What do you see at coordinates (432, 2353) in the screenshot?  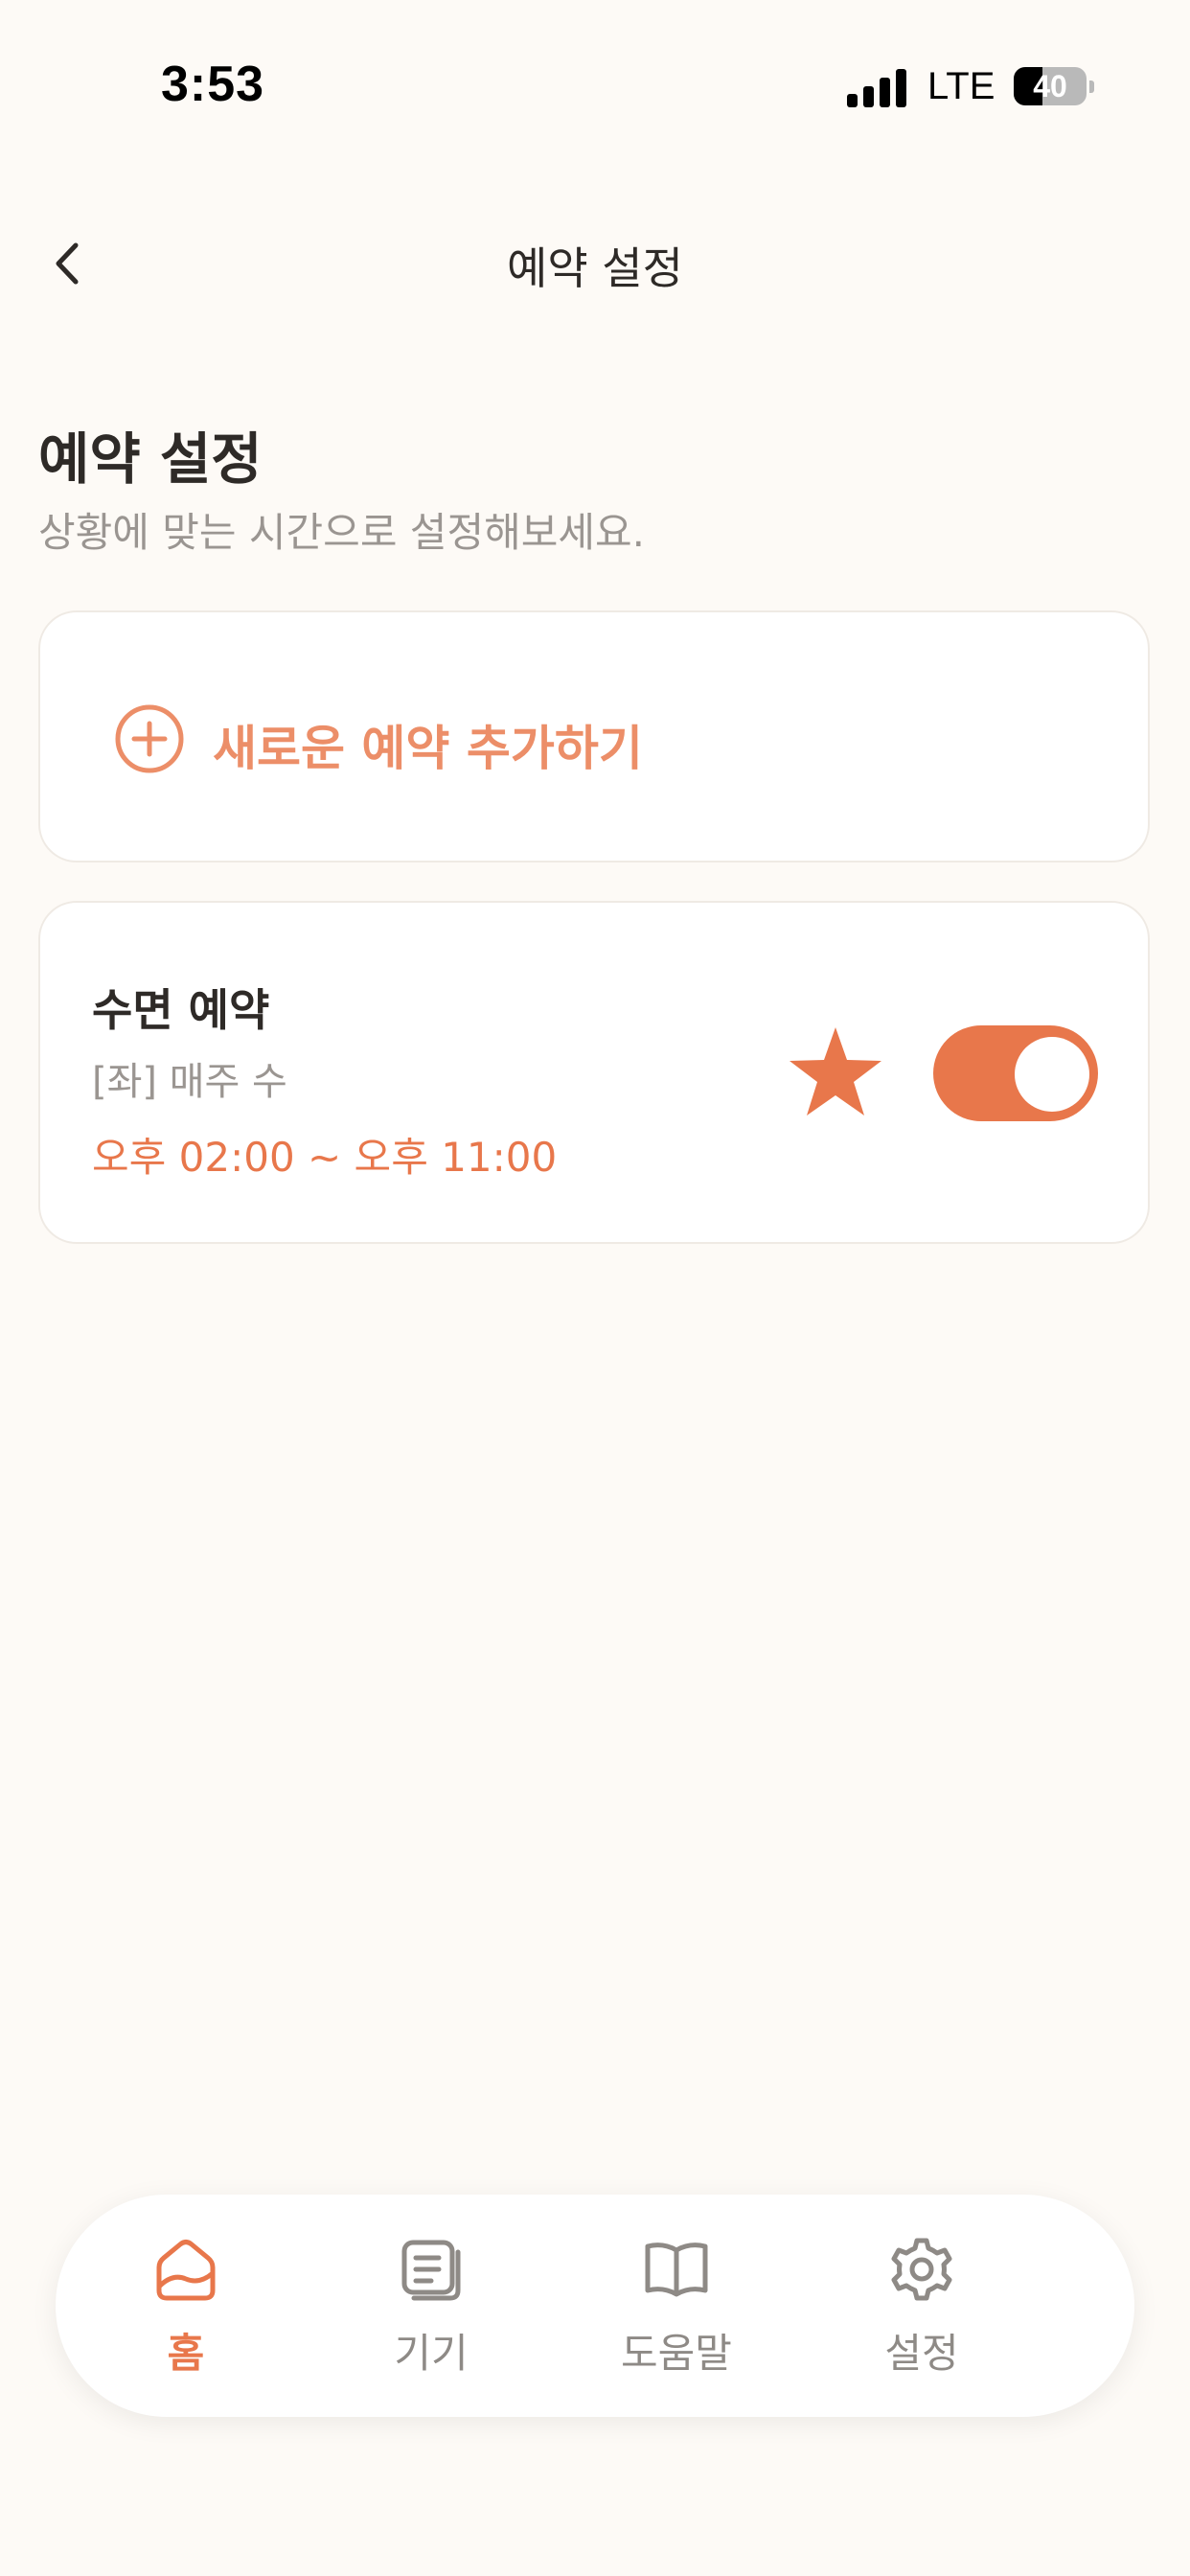 I see `tab-devices-label: 기기` at bounding box center [432, 2353].